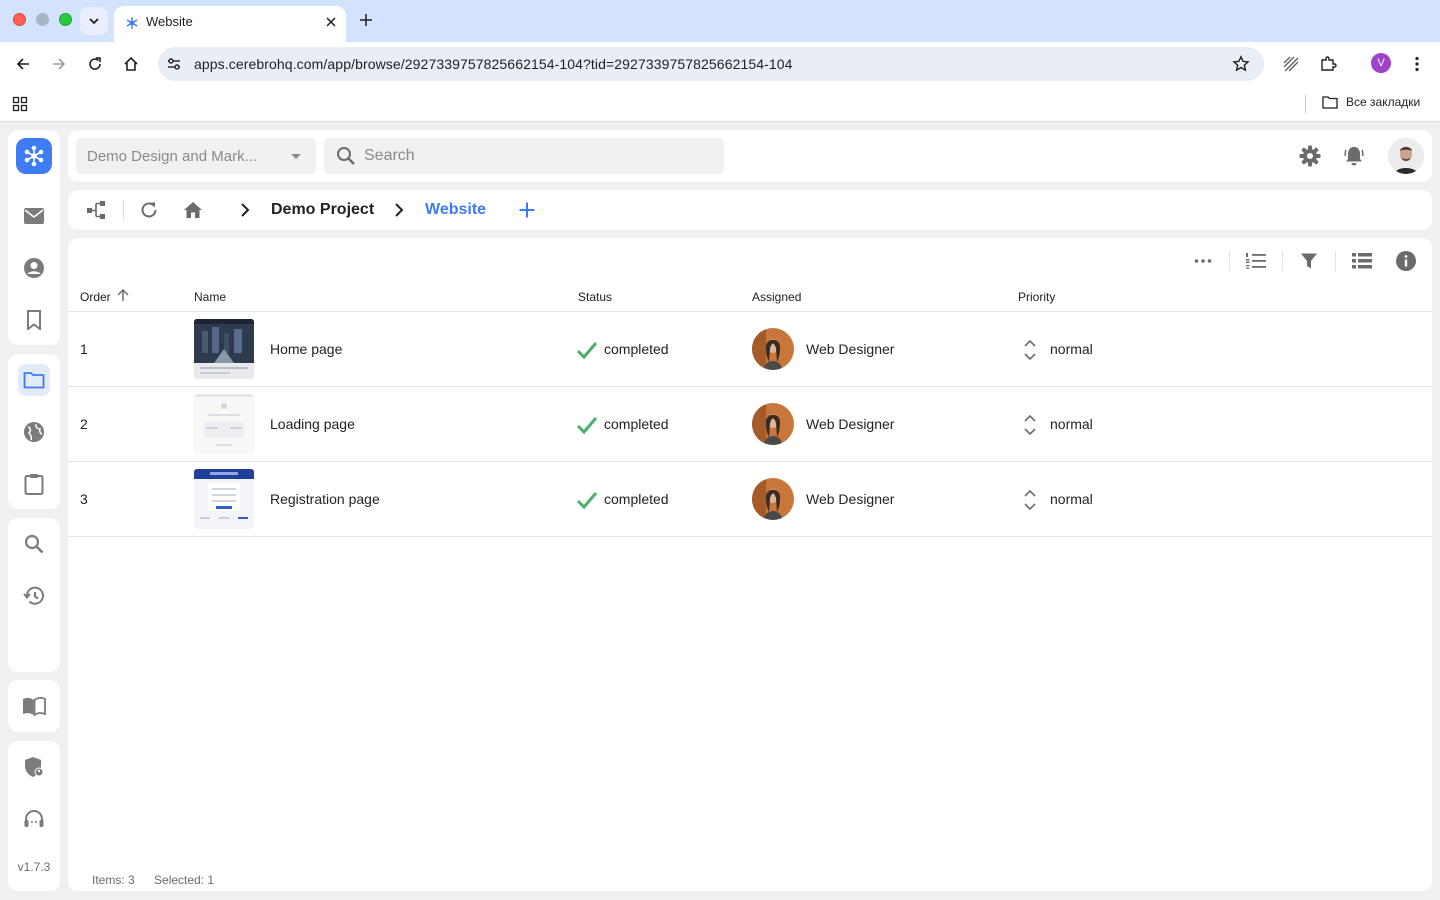 The width and height of the screenshot is (1440, 900). I want to click on rail-group-tools, so click(34, 595).